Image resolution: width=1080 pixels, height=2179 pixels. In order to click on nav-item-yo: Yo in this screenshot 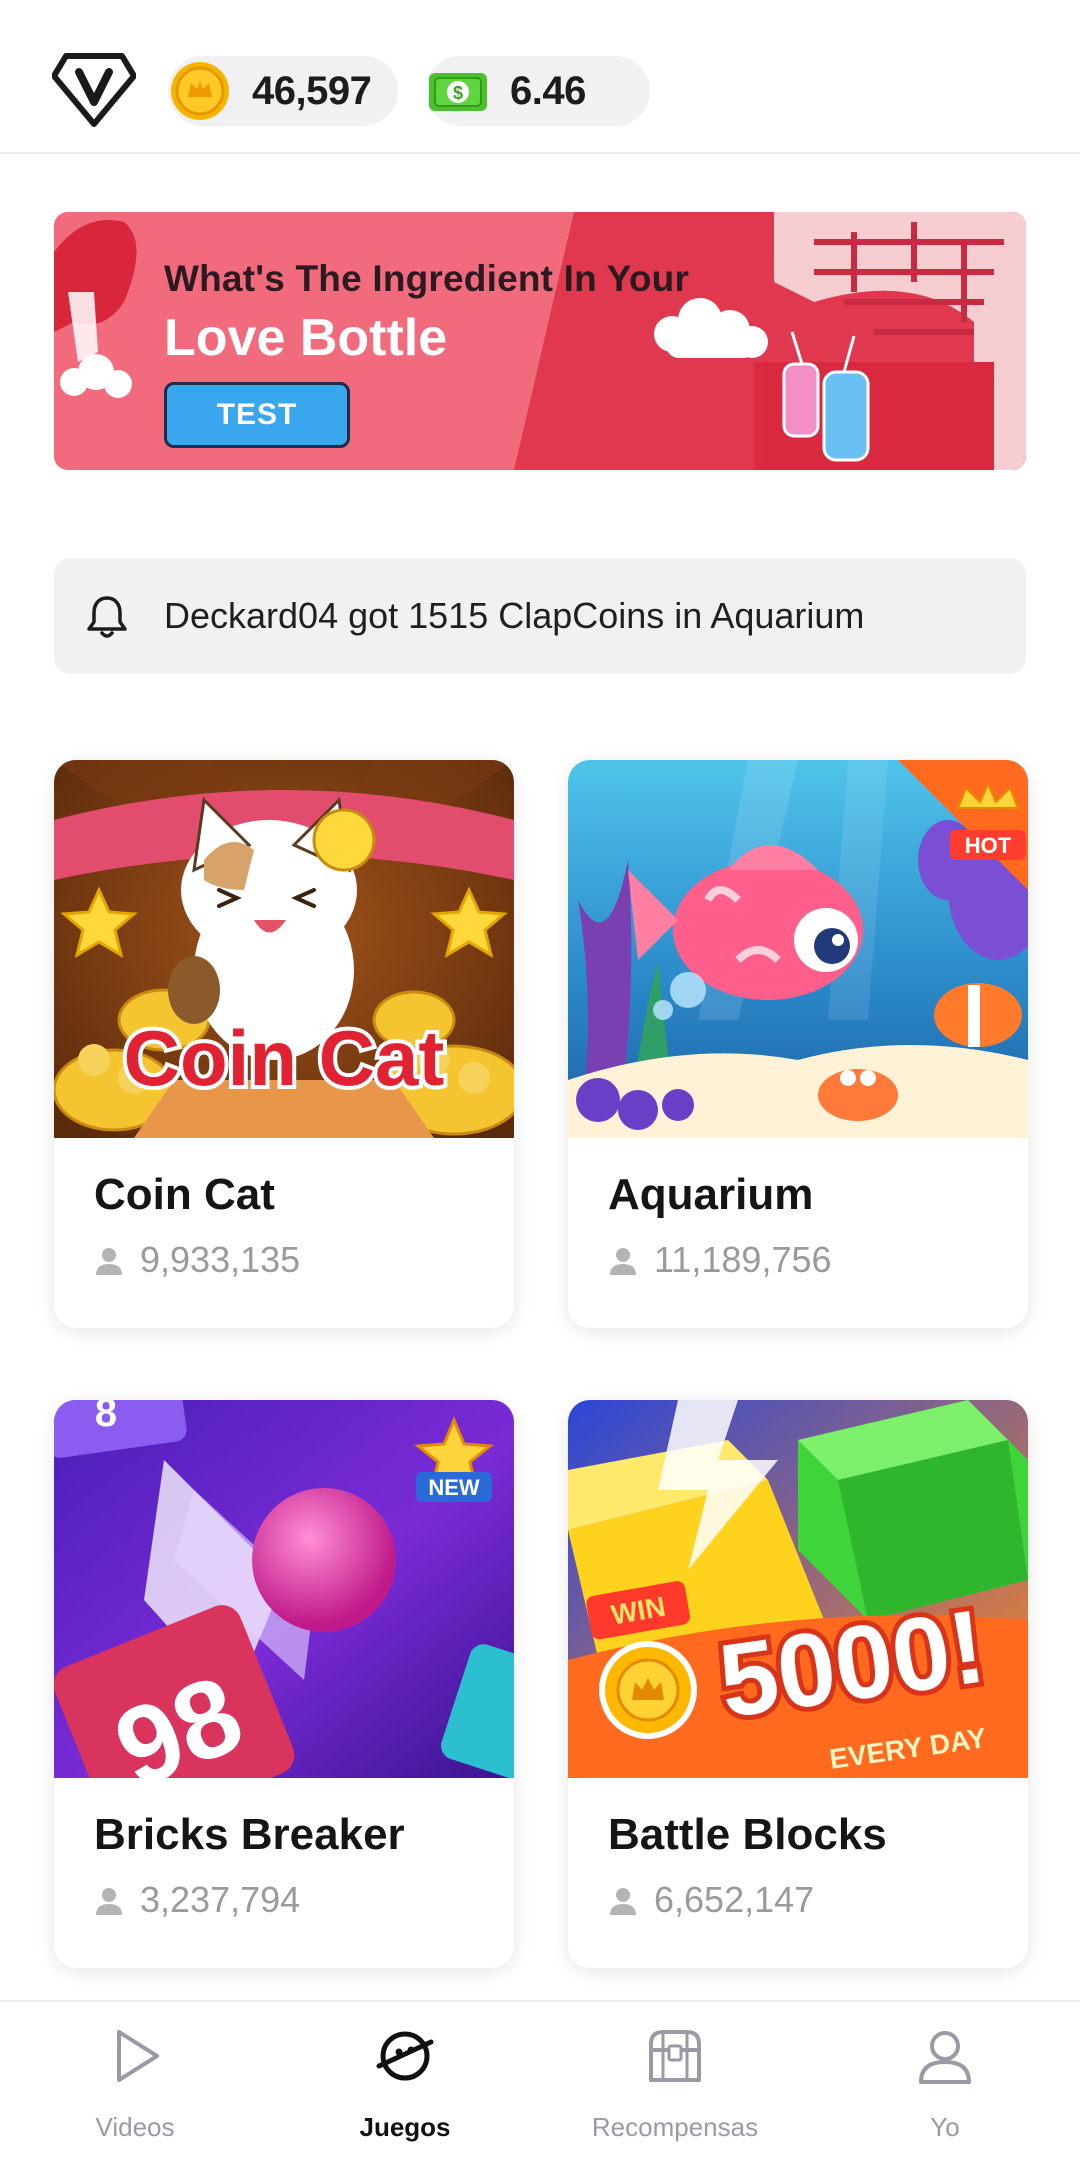, I will do `click(945, 2090)`.